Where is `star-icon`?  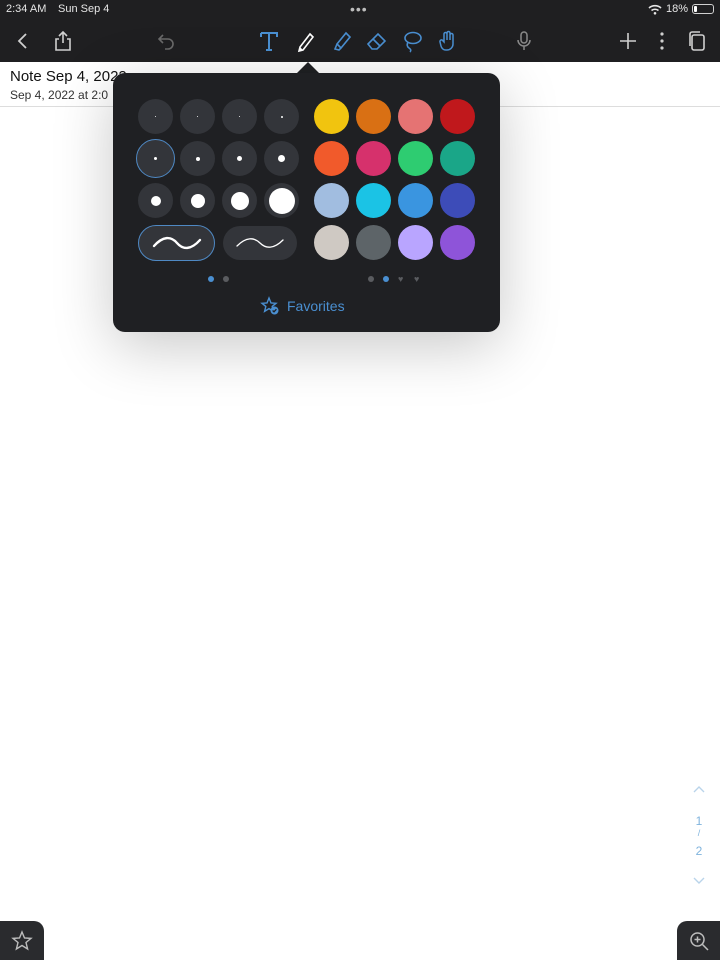 star-icon is located at coordinates (22, 940).